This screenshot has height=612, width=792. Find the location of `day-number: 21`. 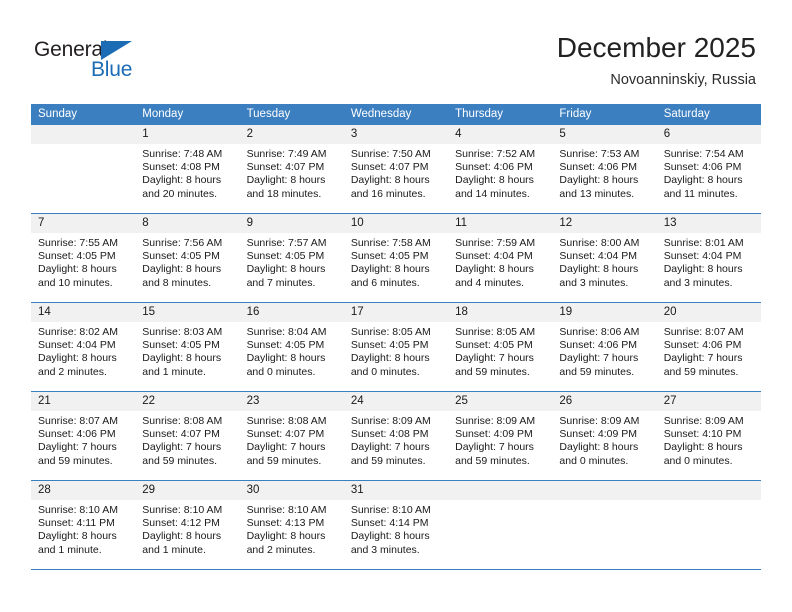

day-number: 21 is located at coordinates (44, 401).